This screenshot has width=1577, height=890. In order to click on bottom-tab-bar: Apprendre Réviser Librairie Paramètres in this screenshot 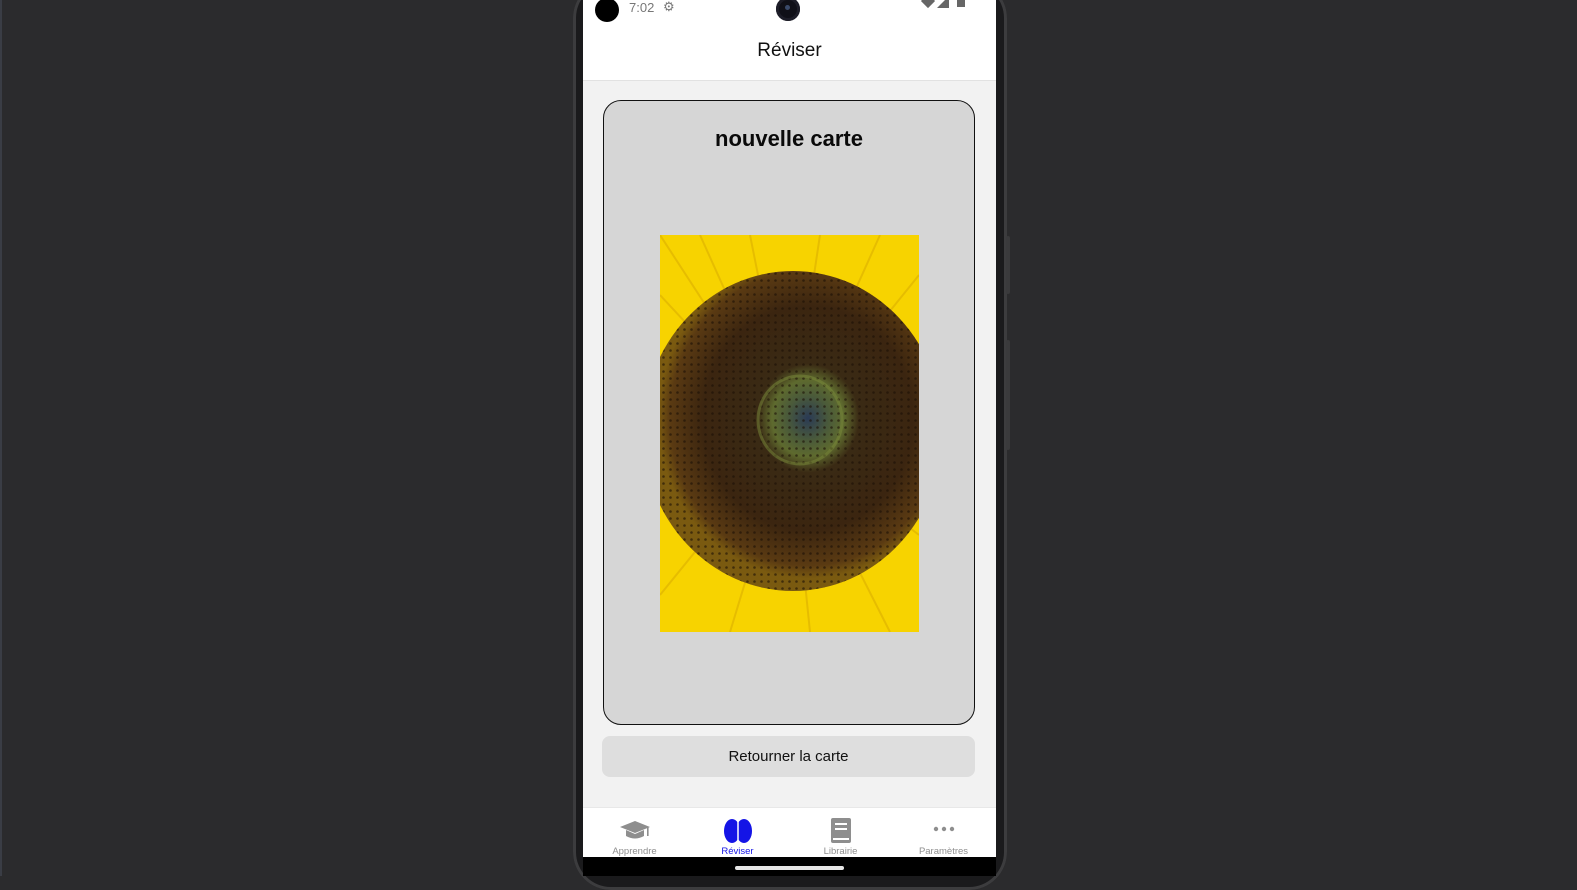, I will do `click(789, 832)`.